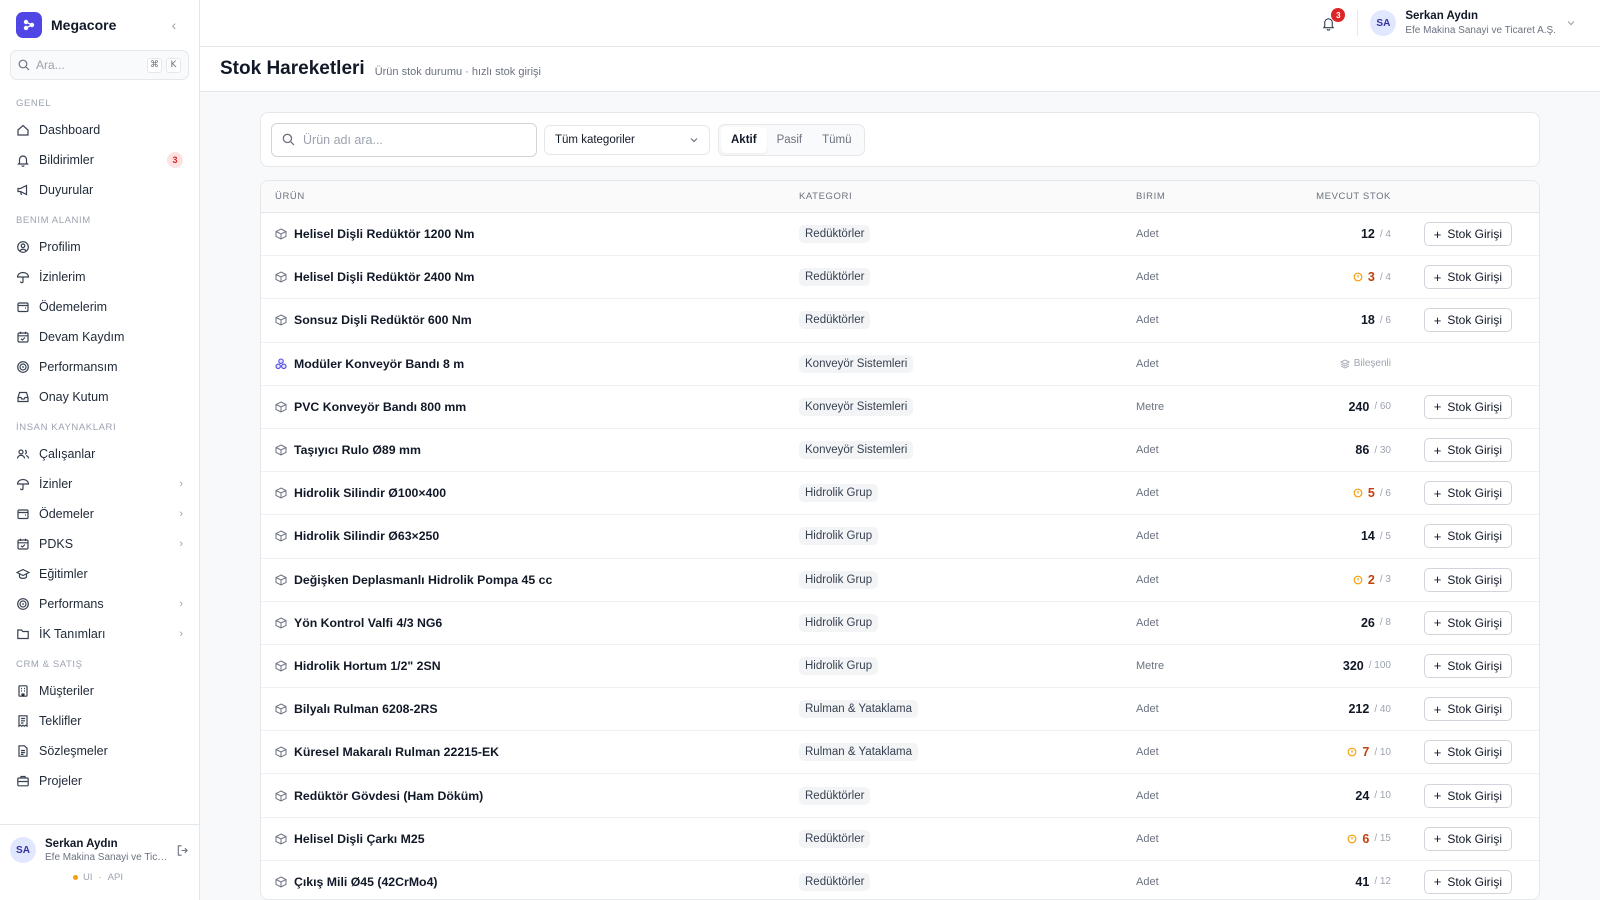 This screenshot has height=900, width=1600. Describe the element at coordinates (1367, 234) in the screenshot. I see `current-stock: 12` at that location.